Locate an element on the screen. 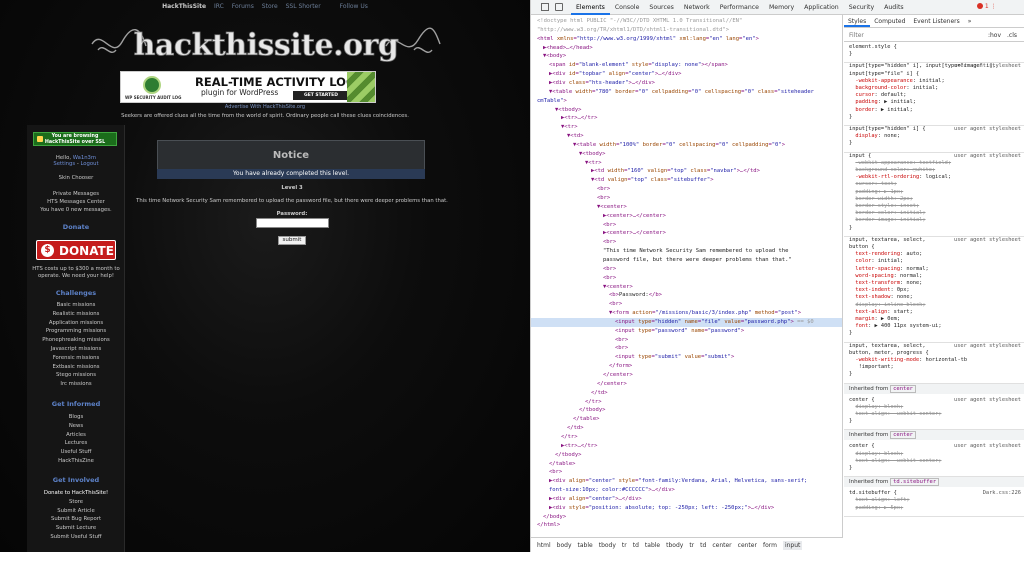  logout-link: Logout is located at coordinates (89, 164).